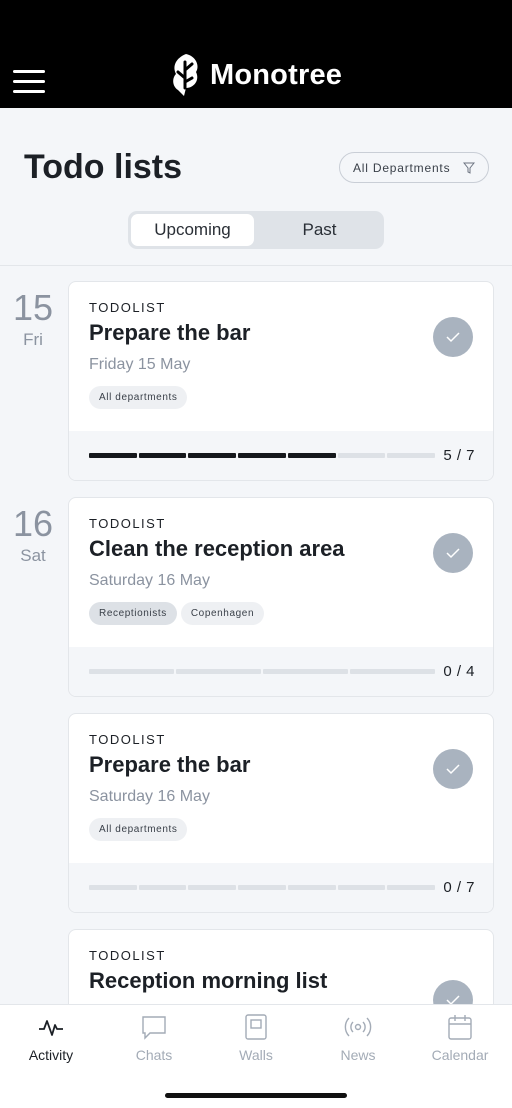  I want to click on brand-logo: Monotree, so click(255, 75).